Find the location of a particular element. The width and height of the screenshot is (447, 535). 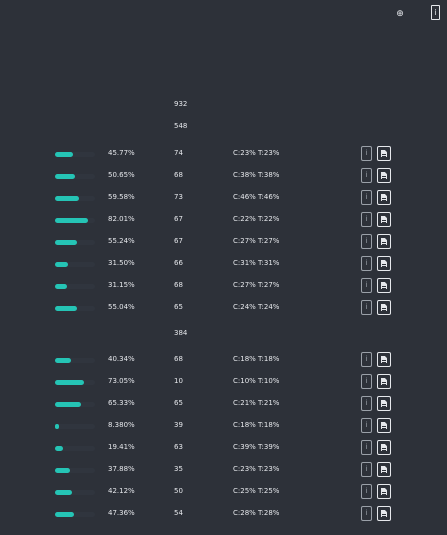

count-value: 54 is located at coordinates (178, 513).